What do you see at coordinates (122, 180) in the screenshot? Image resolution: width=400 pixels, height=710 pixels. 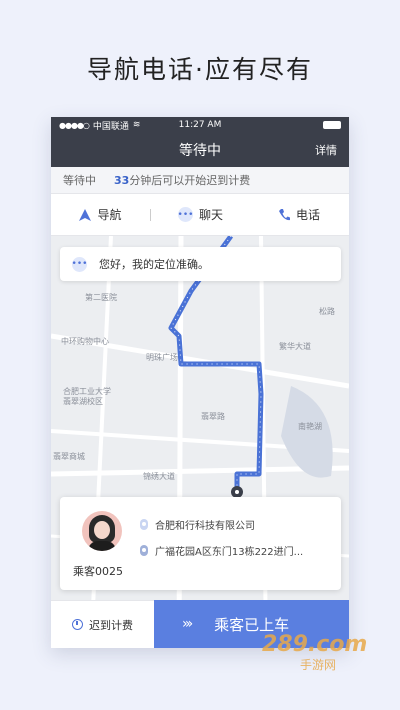 I see `minutes-count: 33` at bounding box center [122, 180].